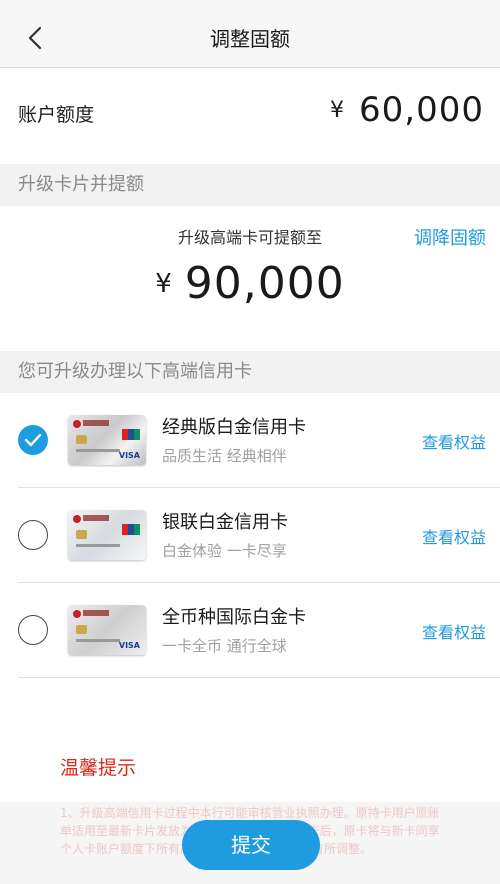 The width and height of the screenshot is (500, 884). I want to click on cards-section-header: 您可升级办理以下高端信用卡, so click(250, 372).